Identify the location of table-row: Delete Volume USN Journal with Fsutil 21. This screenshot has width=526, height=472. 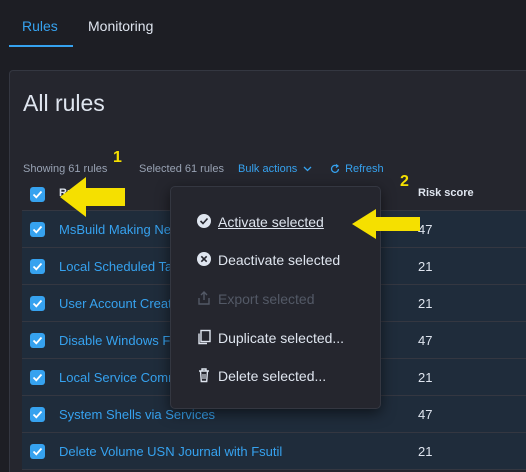
(274, 451).